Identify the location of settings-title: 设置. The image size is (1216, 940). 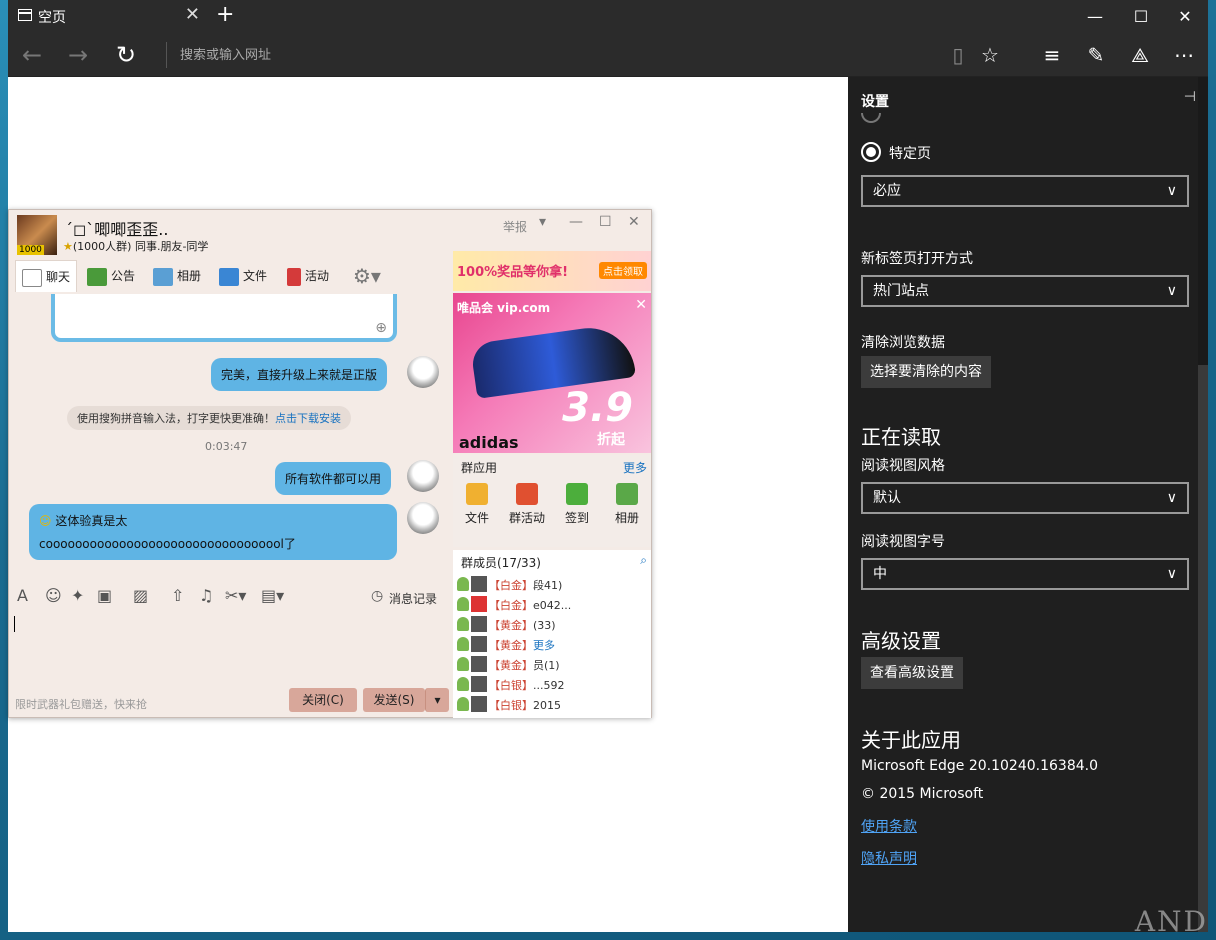
(875, 102).